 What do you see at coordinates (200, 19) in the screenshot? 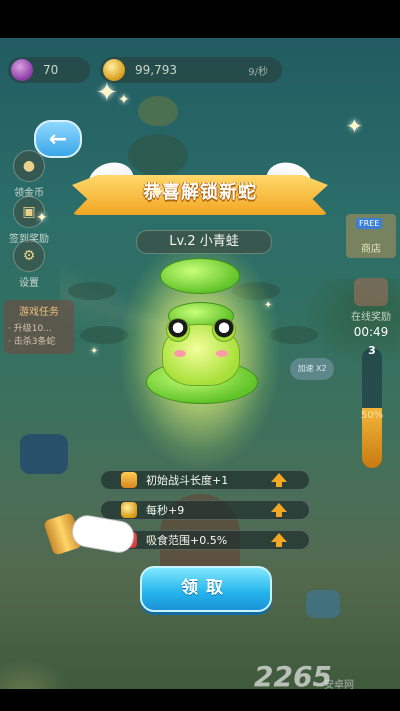
I see `letterbox-top` at bounding box center [200, 19].